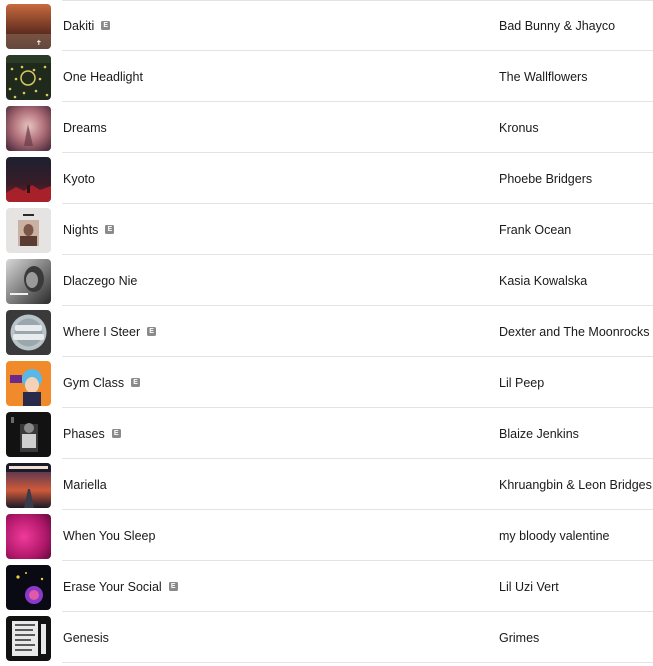  Describe the element at coordinates (545, 178) in the screenshot. I see `track-artist: Phoebe Bridgers` at that location.